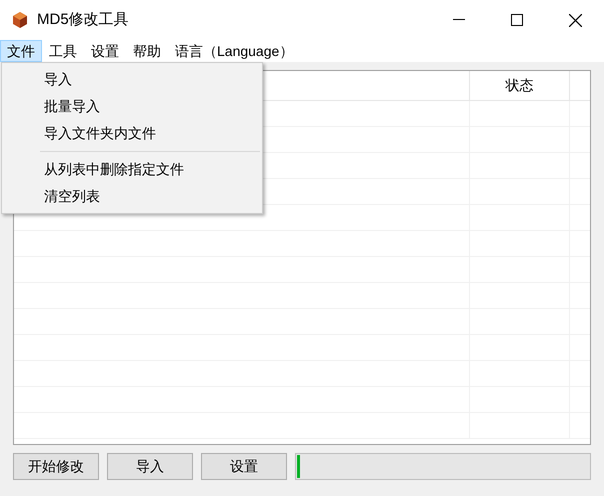 The width and height of the screenshot is (604, 496). What do you see at coordinates (234, 51) in the screenshot?
I see `menu-item: 语言（Language）` at bounding box center [234, 51].